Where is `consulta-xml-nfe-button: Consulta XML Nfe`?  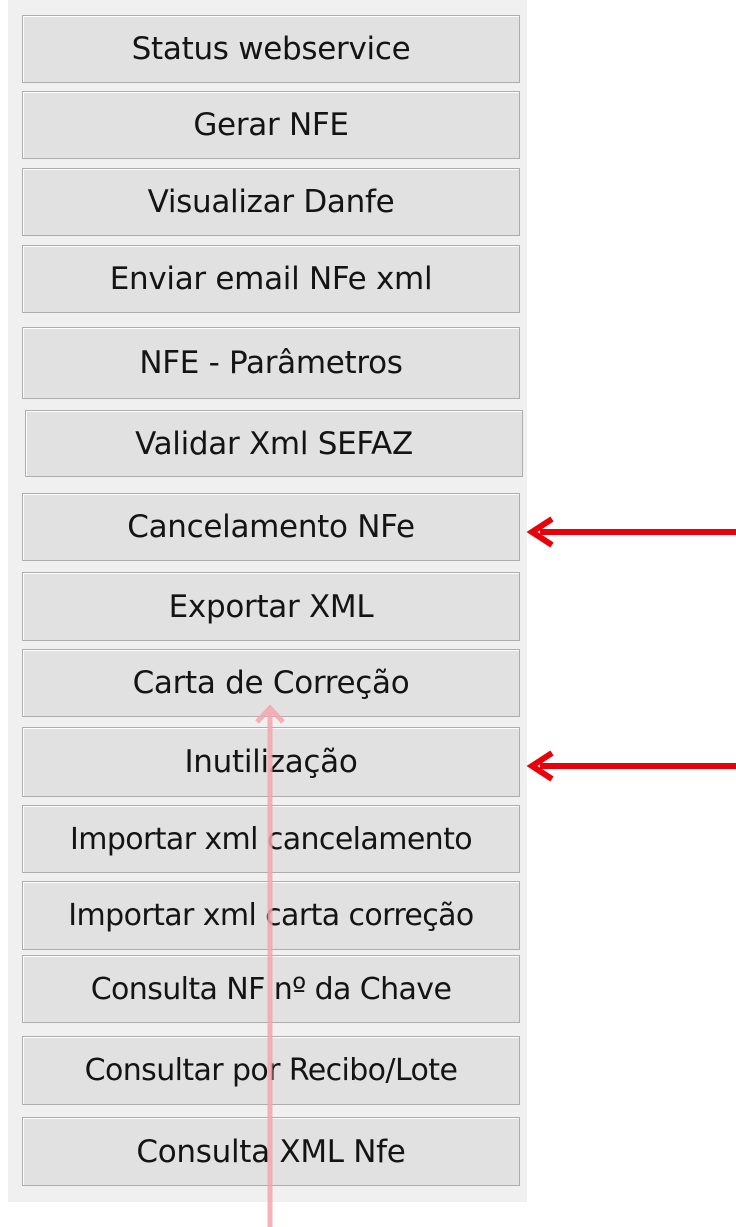
consulta-xml-nfe-button: Consulta XML Nfe is located at coordinates (271, 1151).